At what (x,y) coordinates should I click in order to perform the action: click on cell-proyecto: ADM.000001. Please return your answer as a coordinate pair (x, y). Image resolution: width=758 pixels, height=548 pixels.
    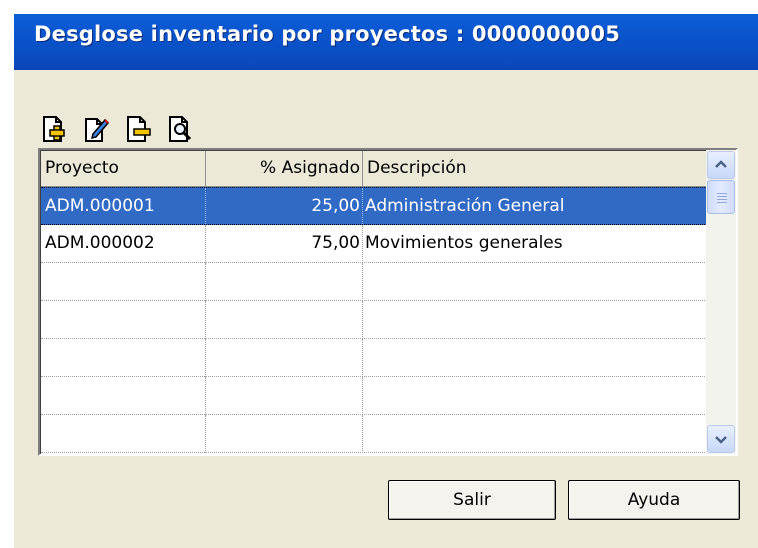
    Looking at the image, I should click on (123, 207).